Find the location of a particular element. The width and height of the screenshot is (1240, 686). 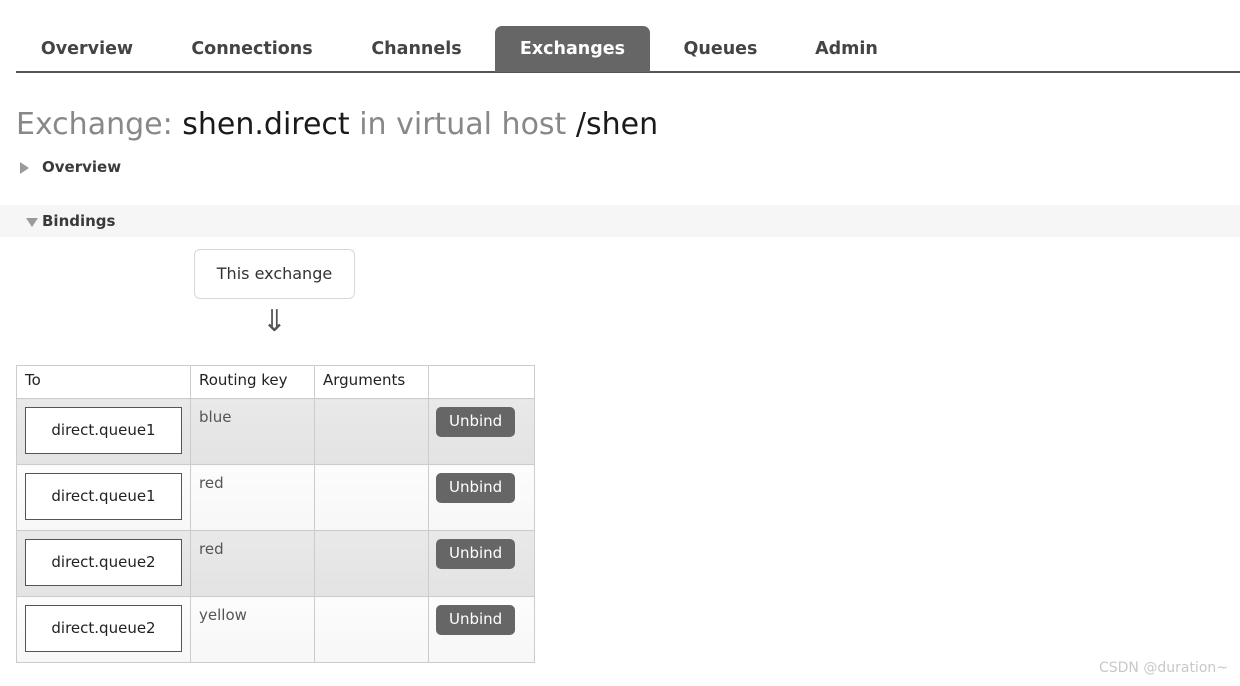

watermark: CSDN @duration~ is located at coordinates (1163, 668).